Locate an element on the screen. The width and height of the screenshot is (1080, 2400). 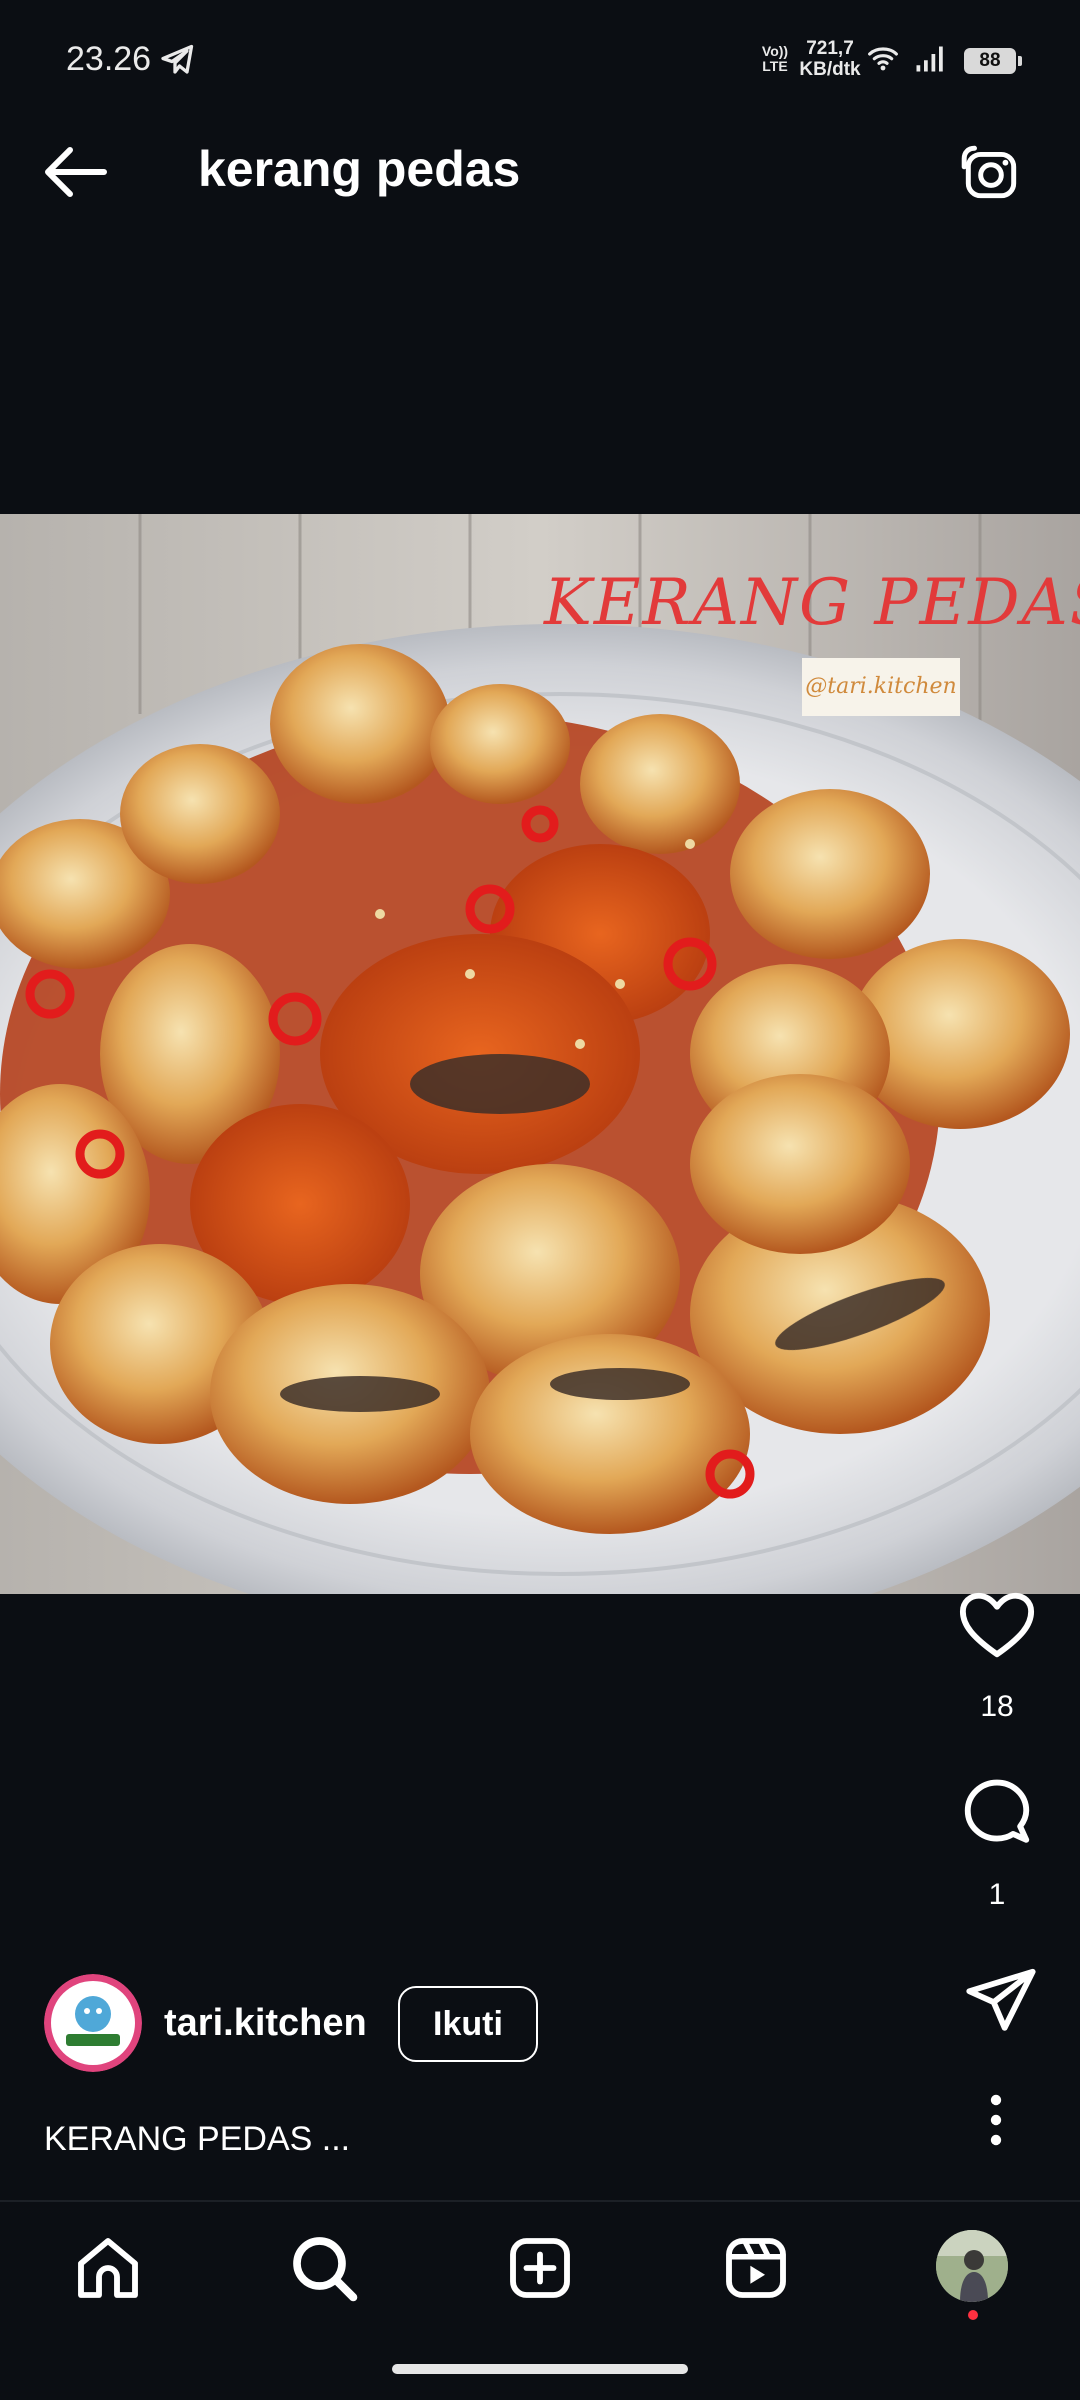
wifi-icon is located at coordinates (883, 59).